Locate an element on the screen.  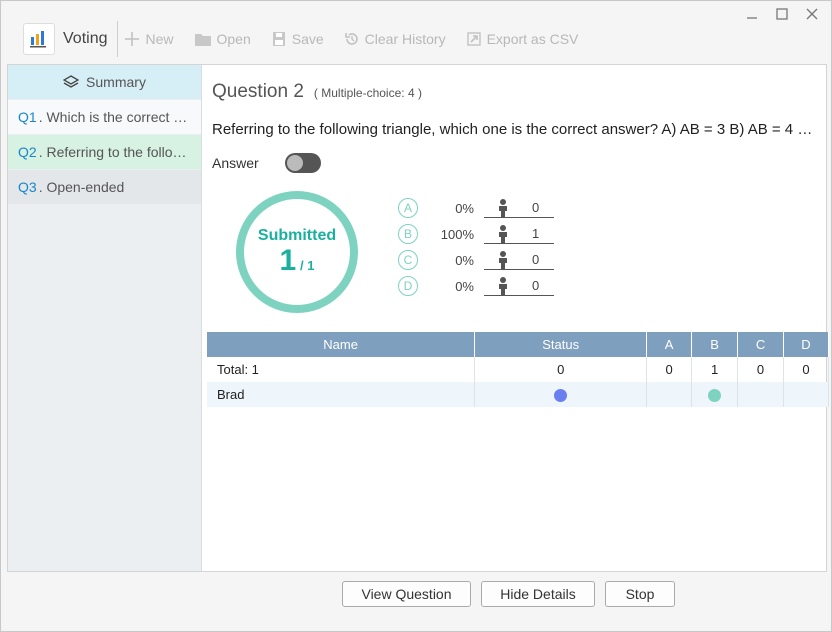
table-row: Brad is located at coordinates (518, 394).